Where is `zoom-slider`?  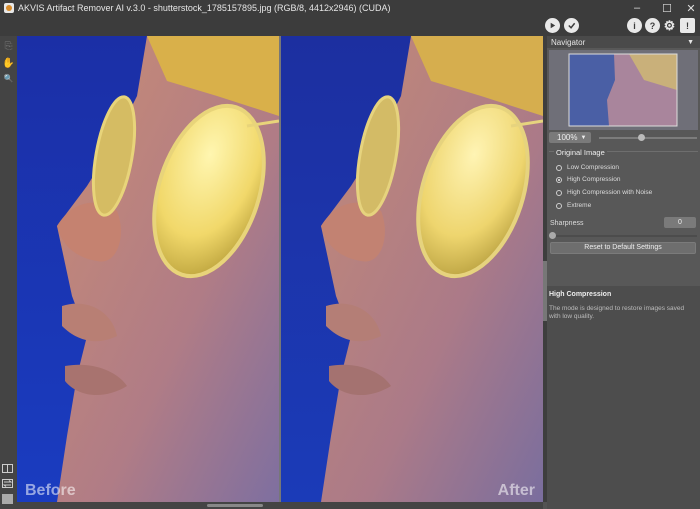 zoom-slider is located at coordinates (648, 137).